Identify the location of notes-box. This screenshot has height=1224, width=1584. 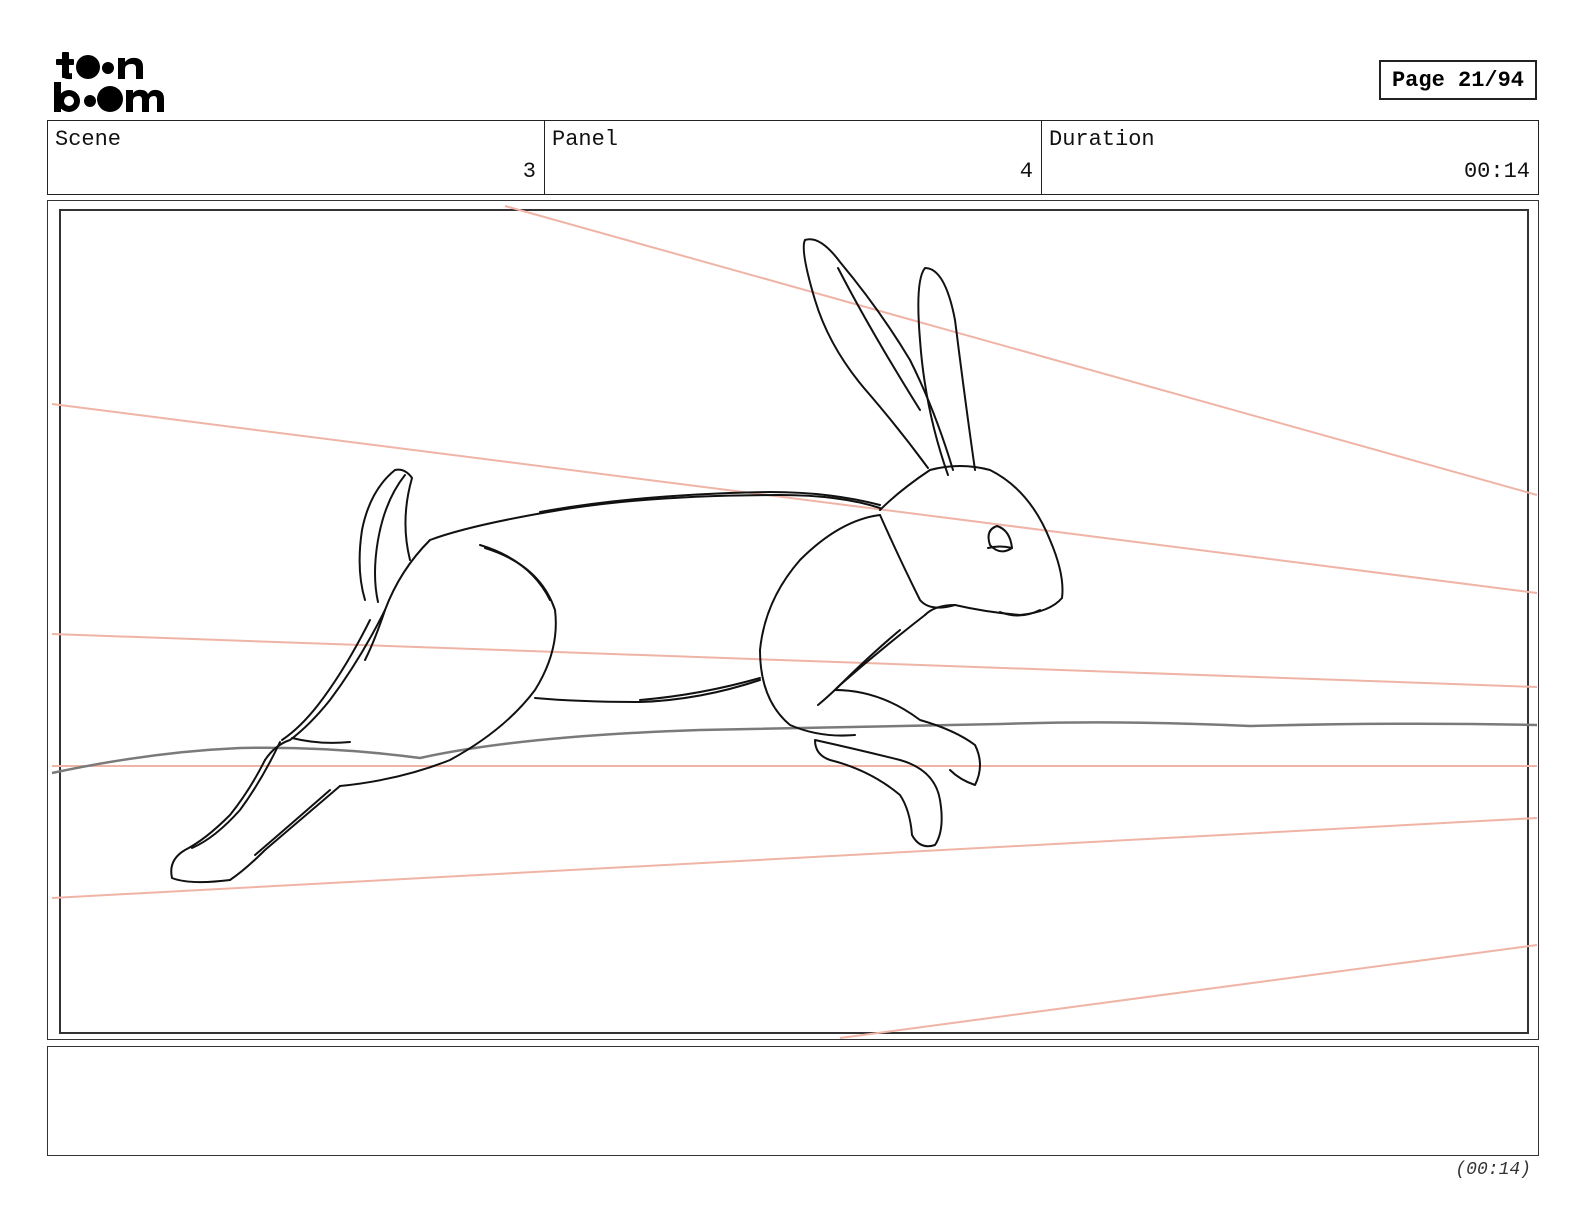
(793, 1101).